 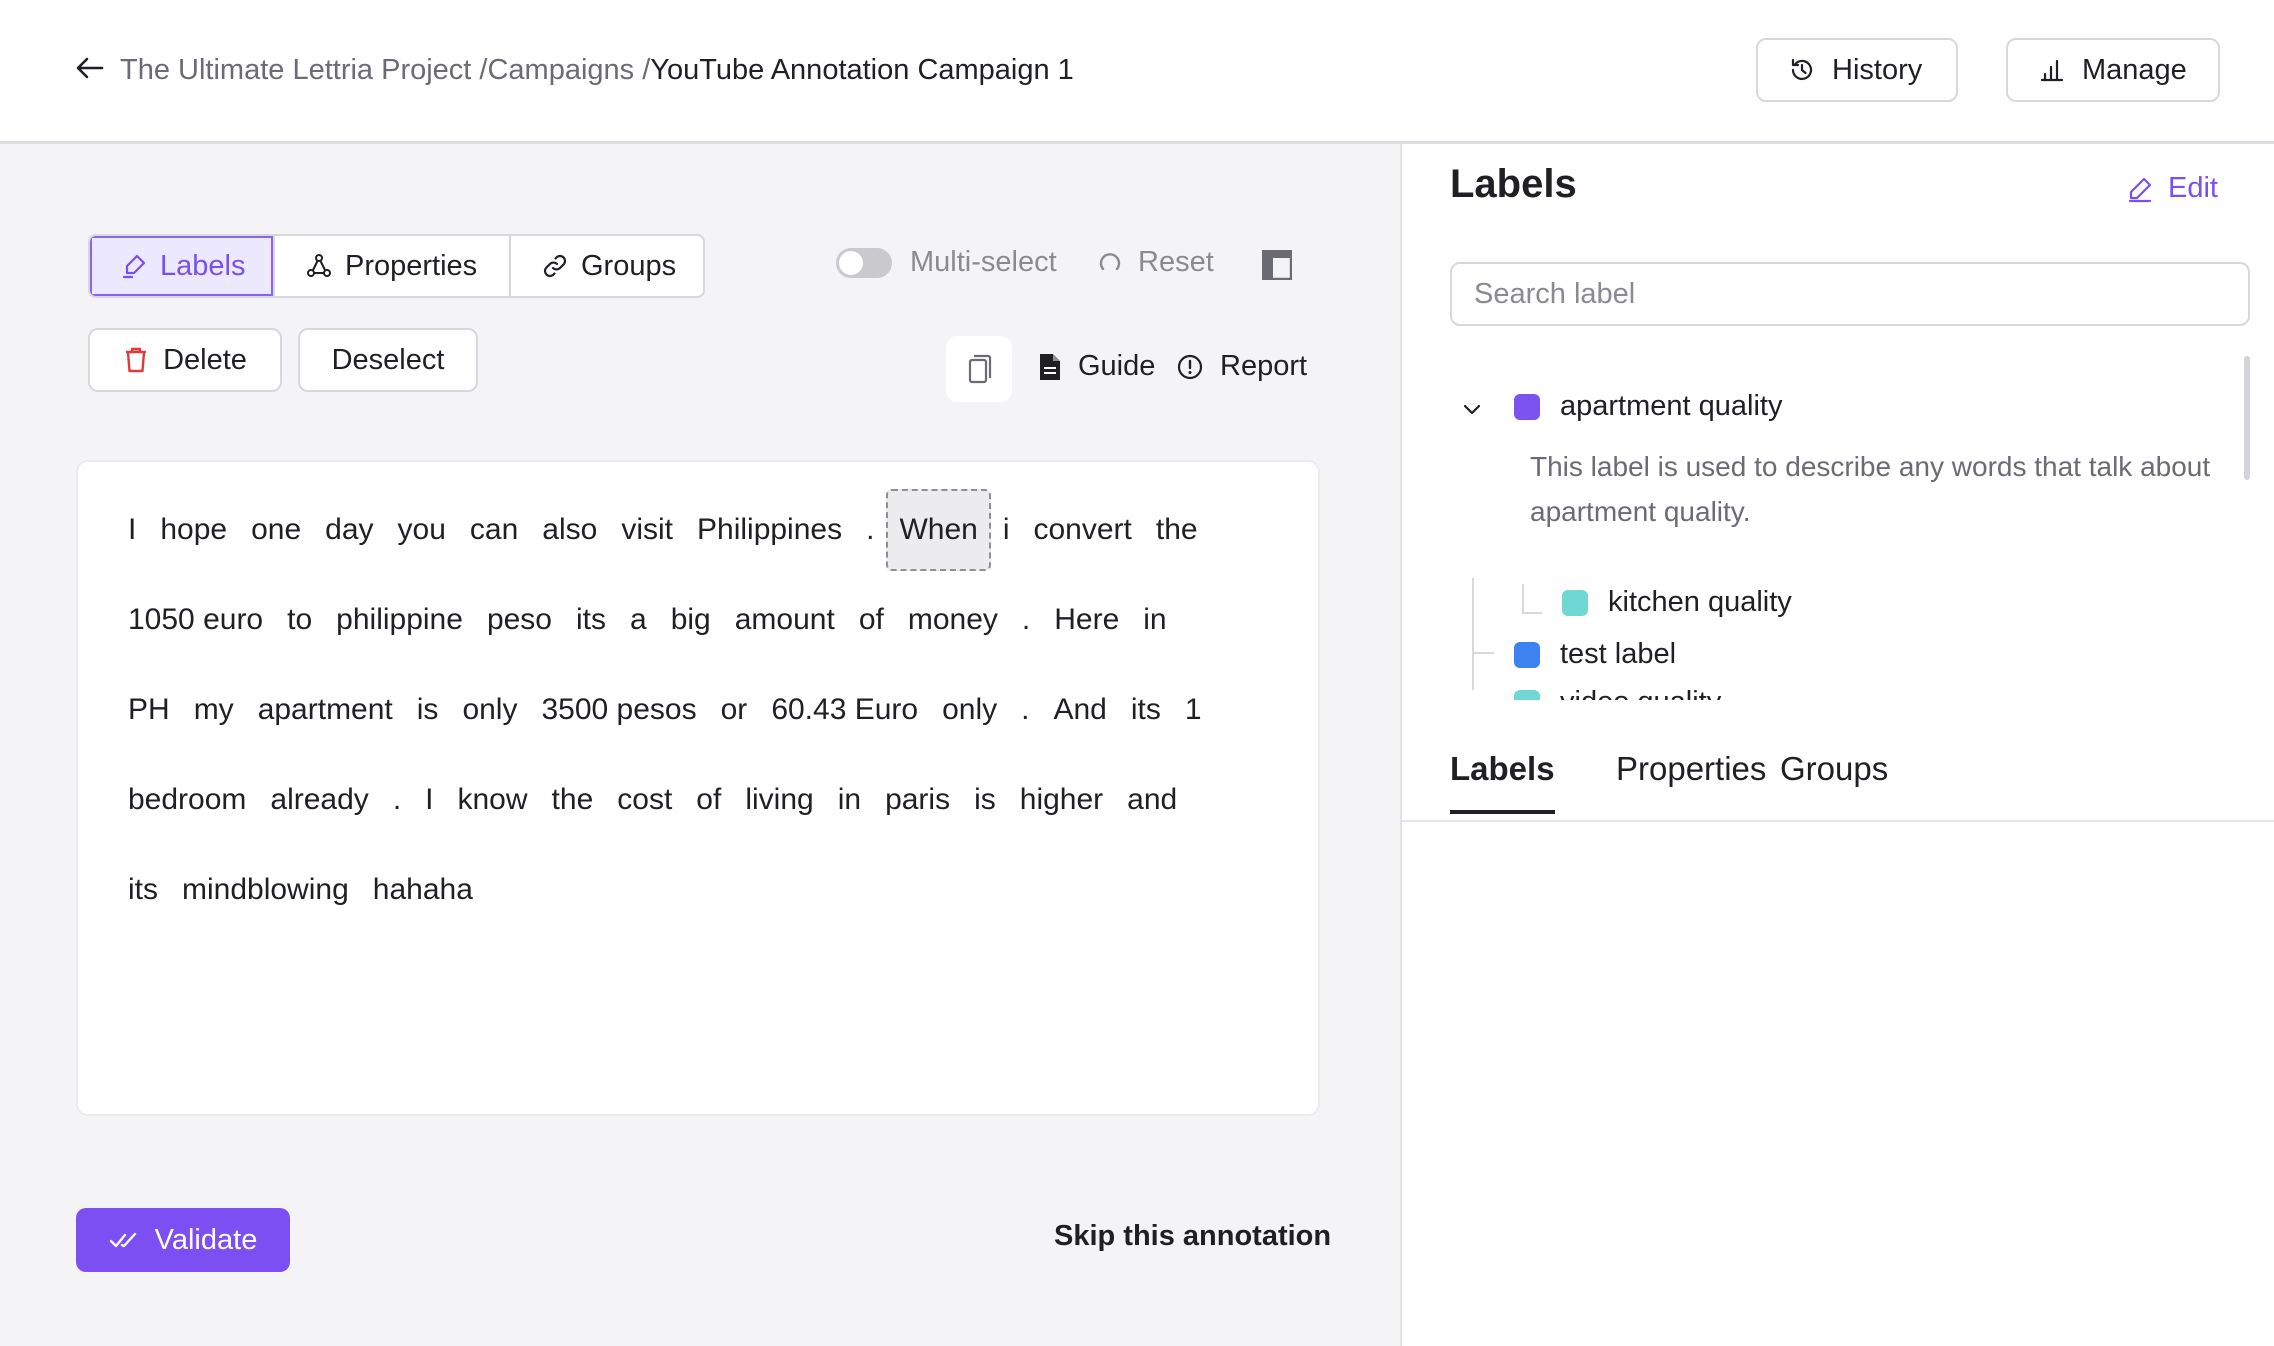 I want to click on back-arrow-icon, so click(x=90, y=68).